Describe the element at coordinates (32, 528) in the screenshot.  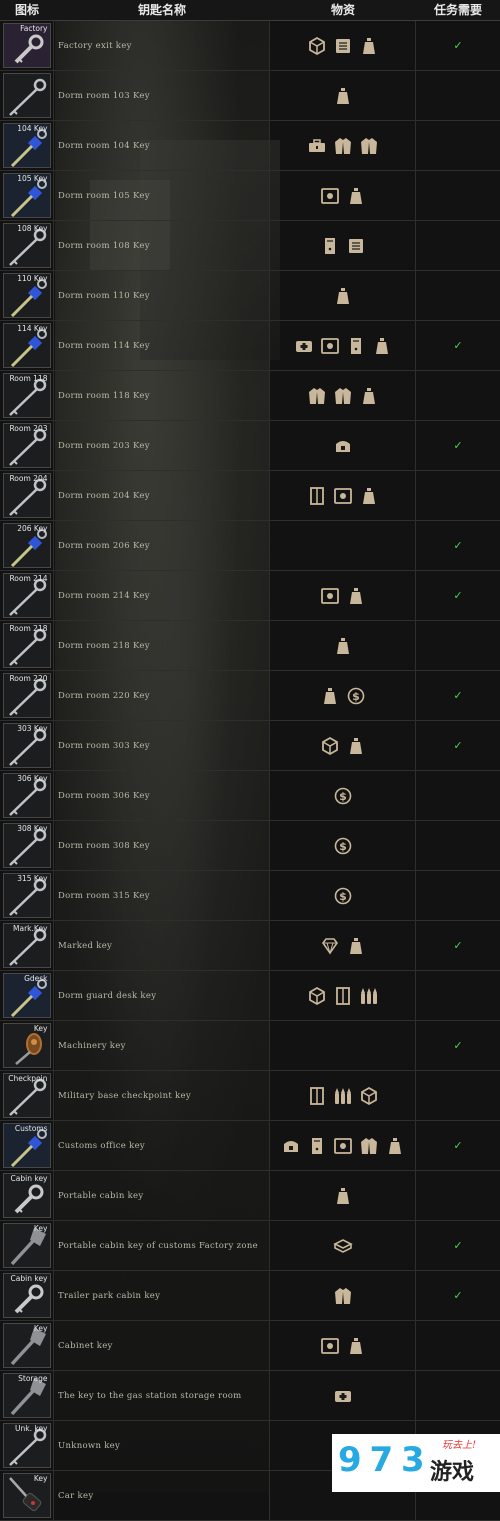
I see `key-tag-label: 206 Key` at that location.